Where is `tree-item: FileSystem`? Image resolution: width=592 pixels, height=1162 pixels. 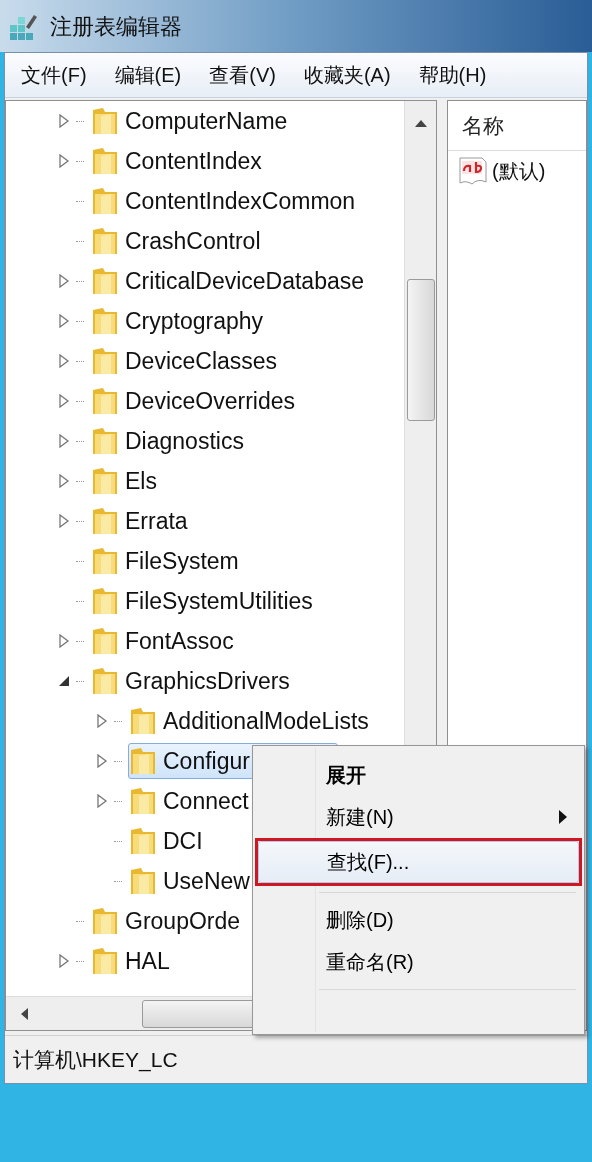 tree-item: FileSystem is located at coordinates (169, 561).